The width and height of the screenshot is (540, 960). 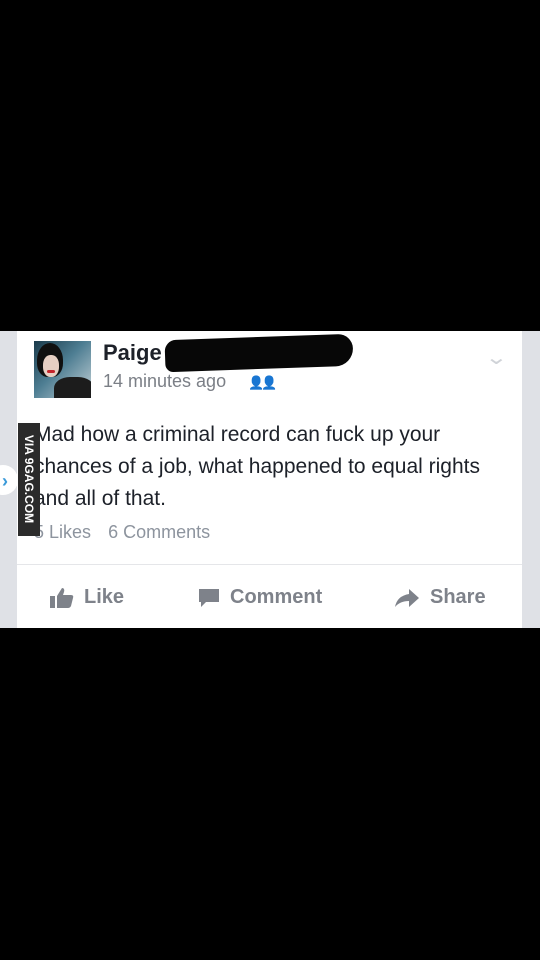 I want to click on post-counts: 5 Likes 6 Comments, so click(x=128, y=532).